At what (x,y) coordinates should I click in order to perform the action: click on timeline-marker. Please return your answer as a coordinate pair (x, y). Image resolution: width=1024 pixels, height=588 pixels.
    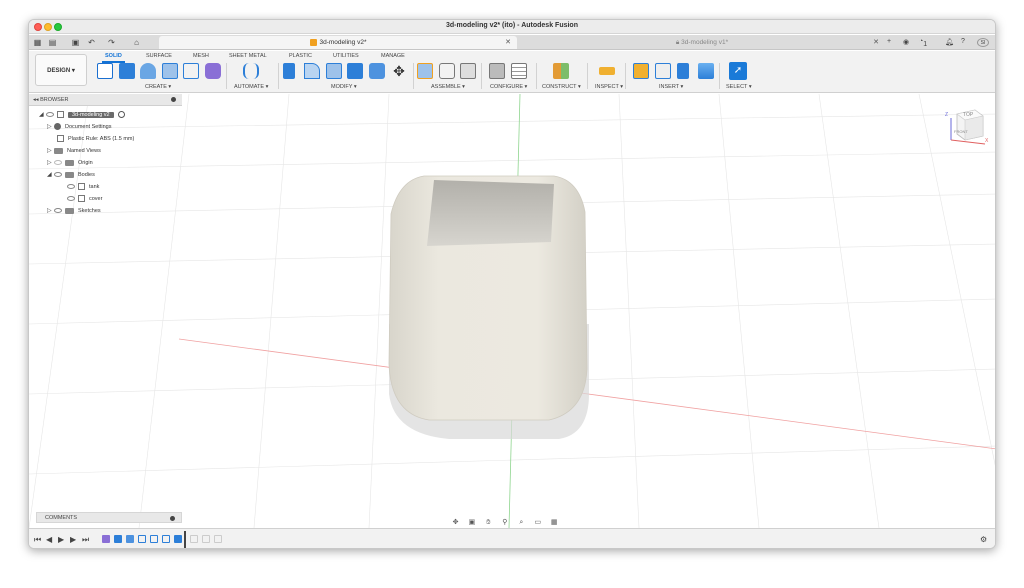
    Looking at the image, I should click on (185, 539).